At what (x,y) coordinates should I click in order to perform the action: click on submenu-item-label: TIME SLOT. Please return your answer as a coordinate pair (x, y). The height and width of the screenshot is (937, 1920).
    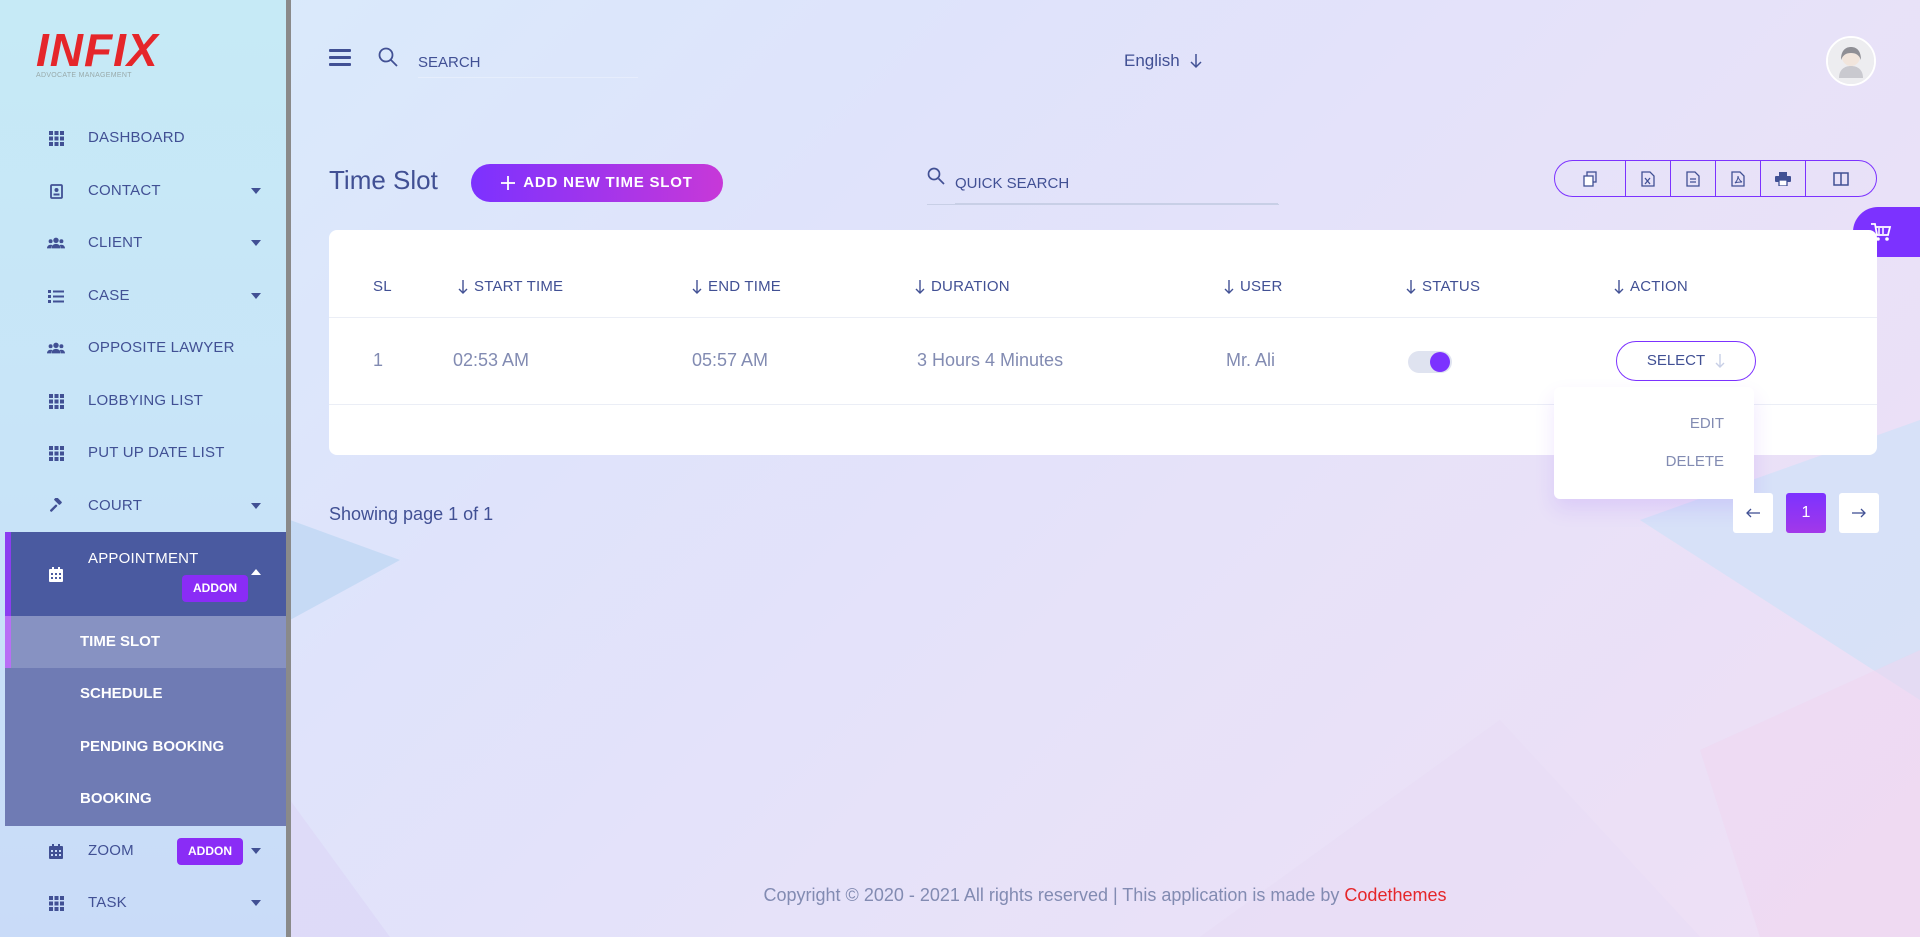
    Looking at the image, I should click on (120, 641).